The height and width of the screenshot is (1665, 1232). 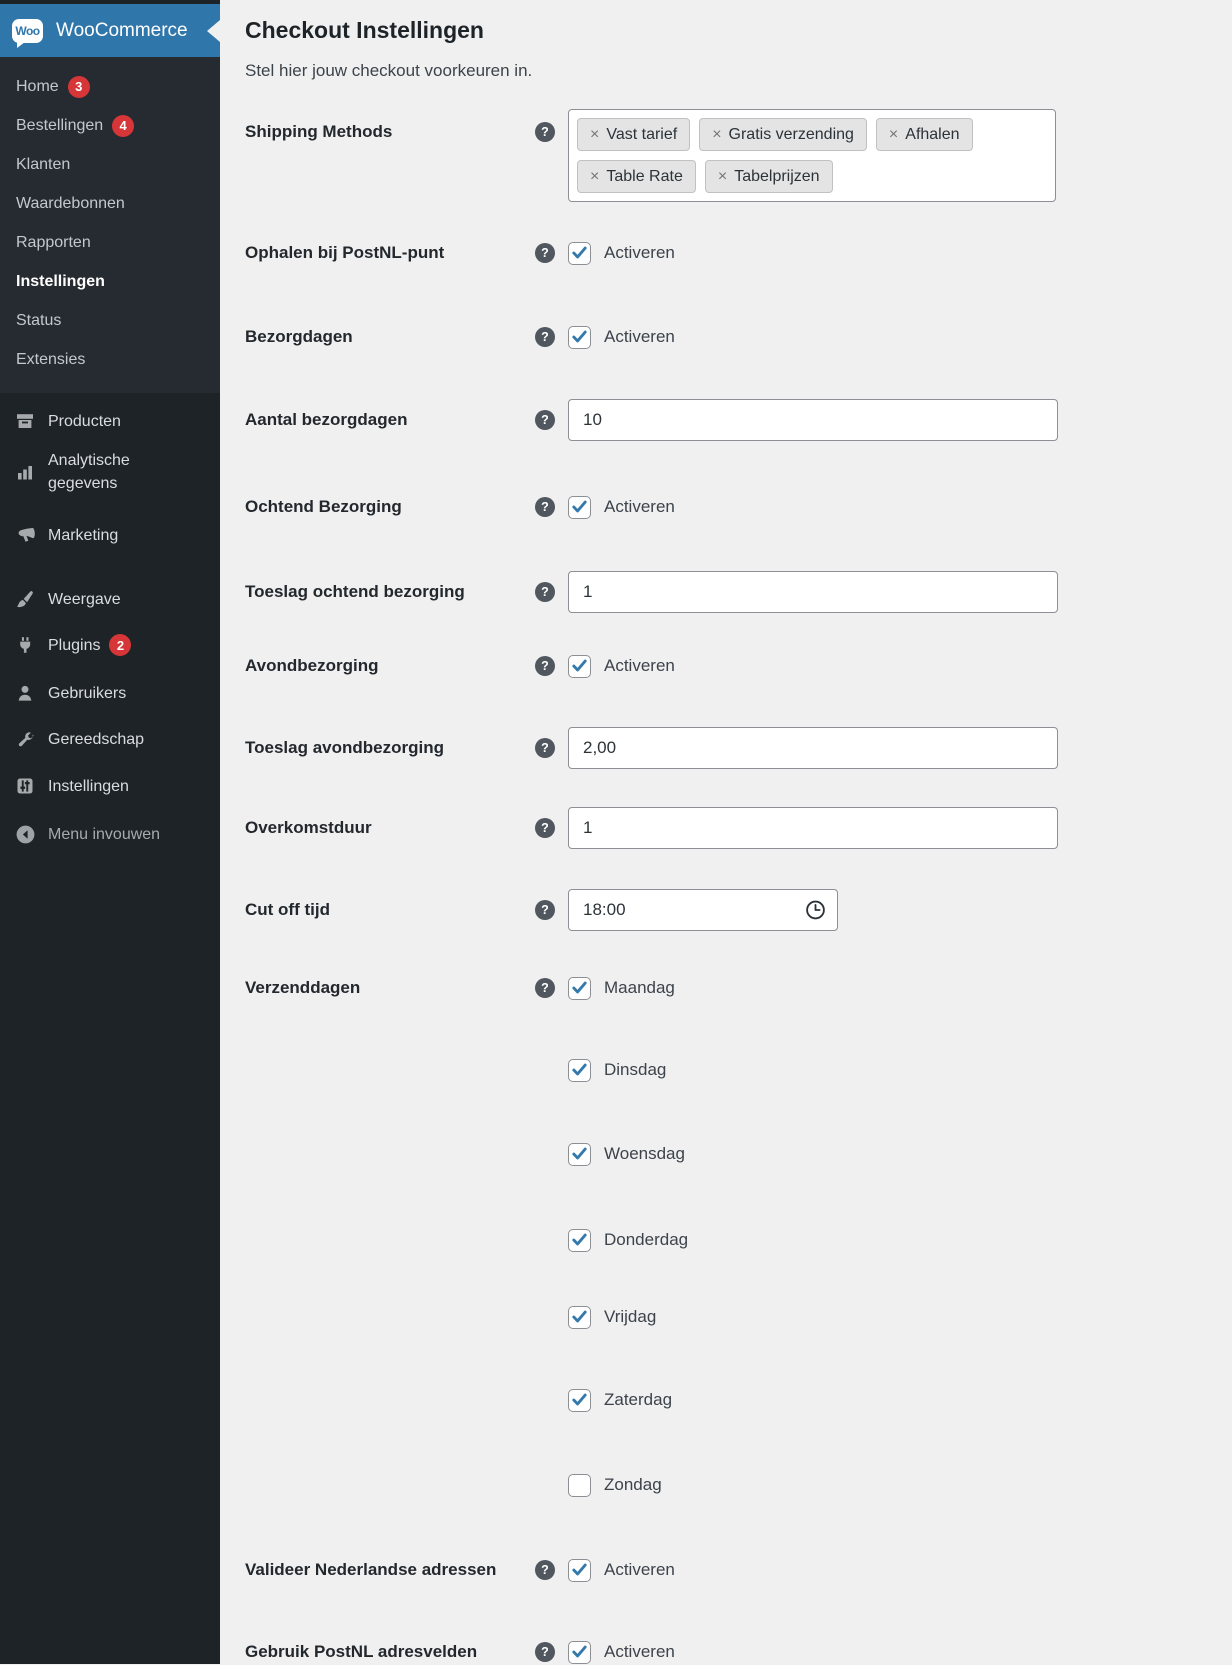 What do you see at coordinates (303, 987) in the screenshot?
I see `field-label: Verzenddagen` at bounding box center [303, 987].